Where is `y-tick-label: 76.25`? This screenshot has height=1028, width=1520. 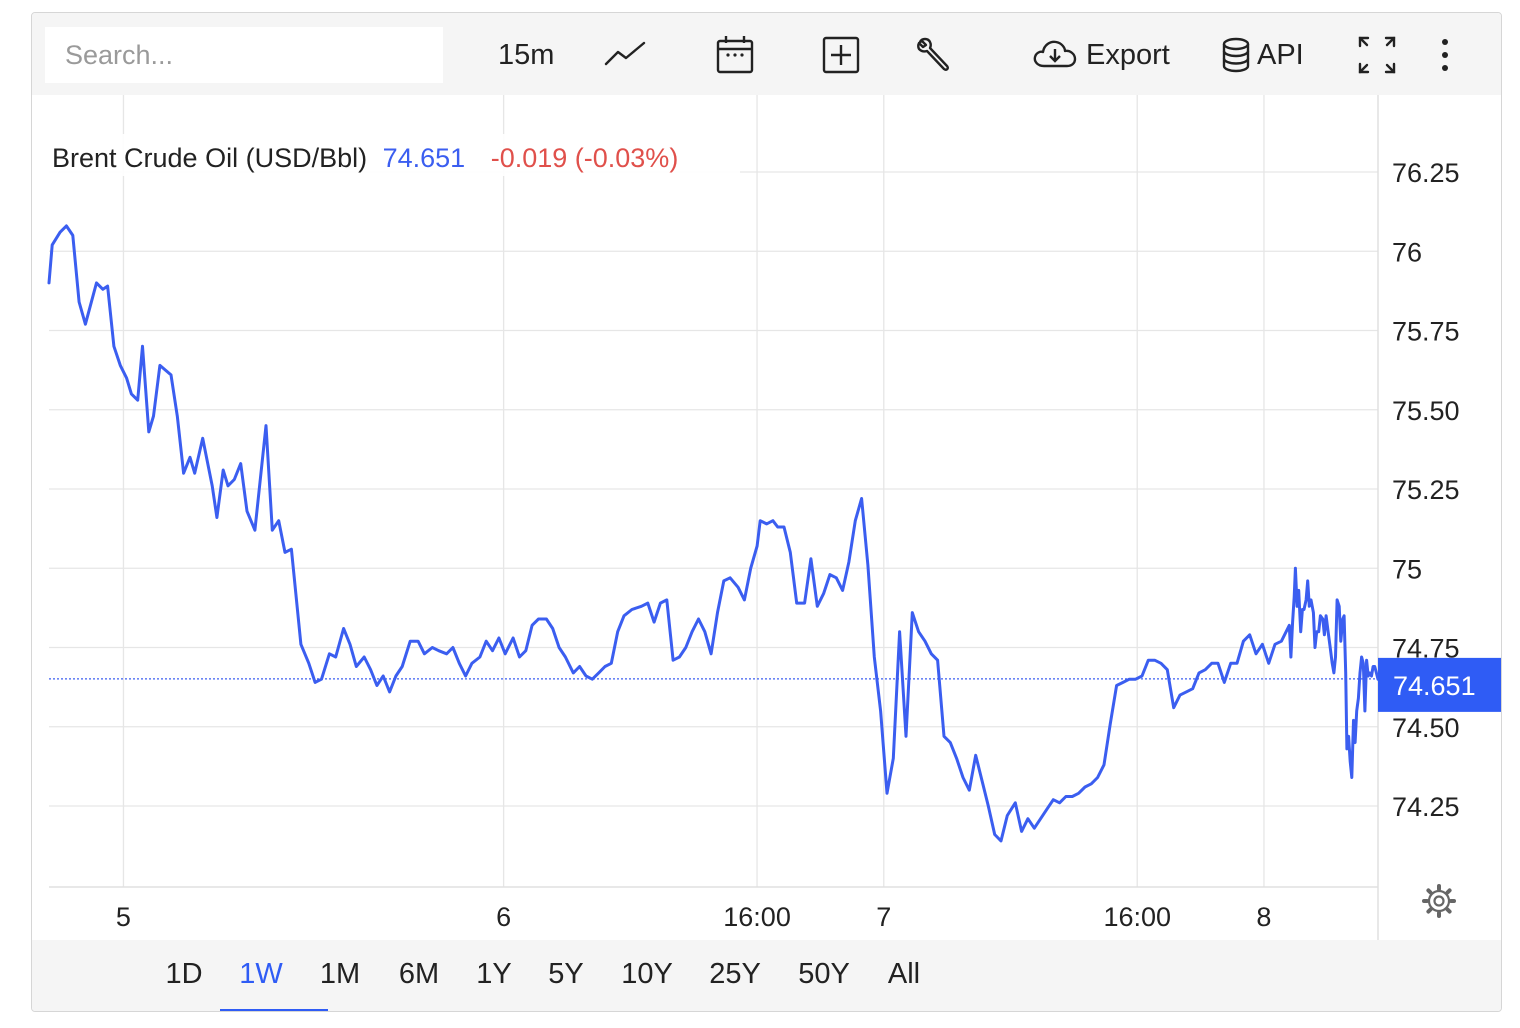
y-tick-label: 76.25 is located at coordinates (1426, 173).